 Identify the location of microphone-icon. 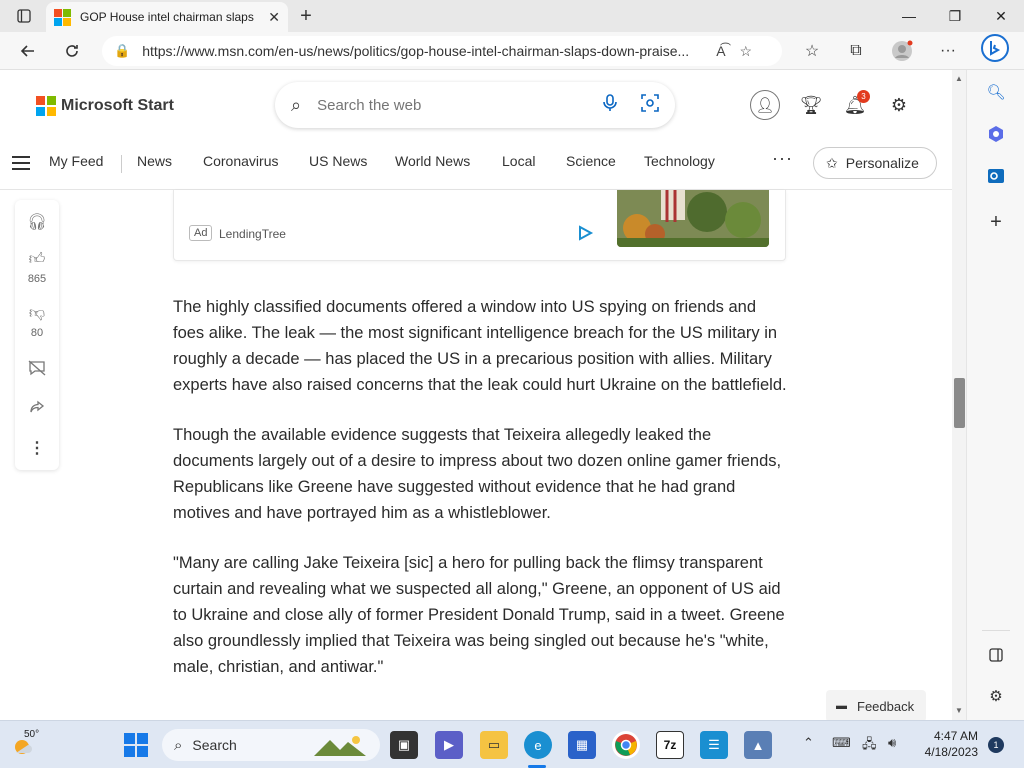
(610, 105).